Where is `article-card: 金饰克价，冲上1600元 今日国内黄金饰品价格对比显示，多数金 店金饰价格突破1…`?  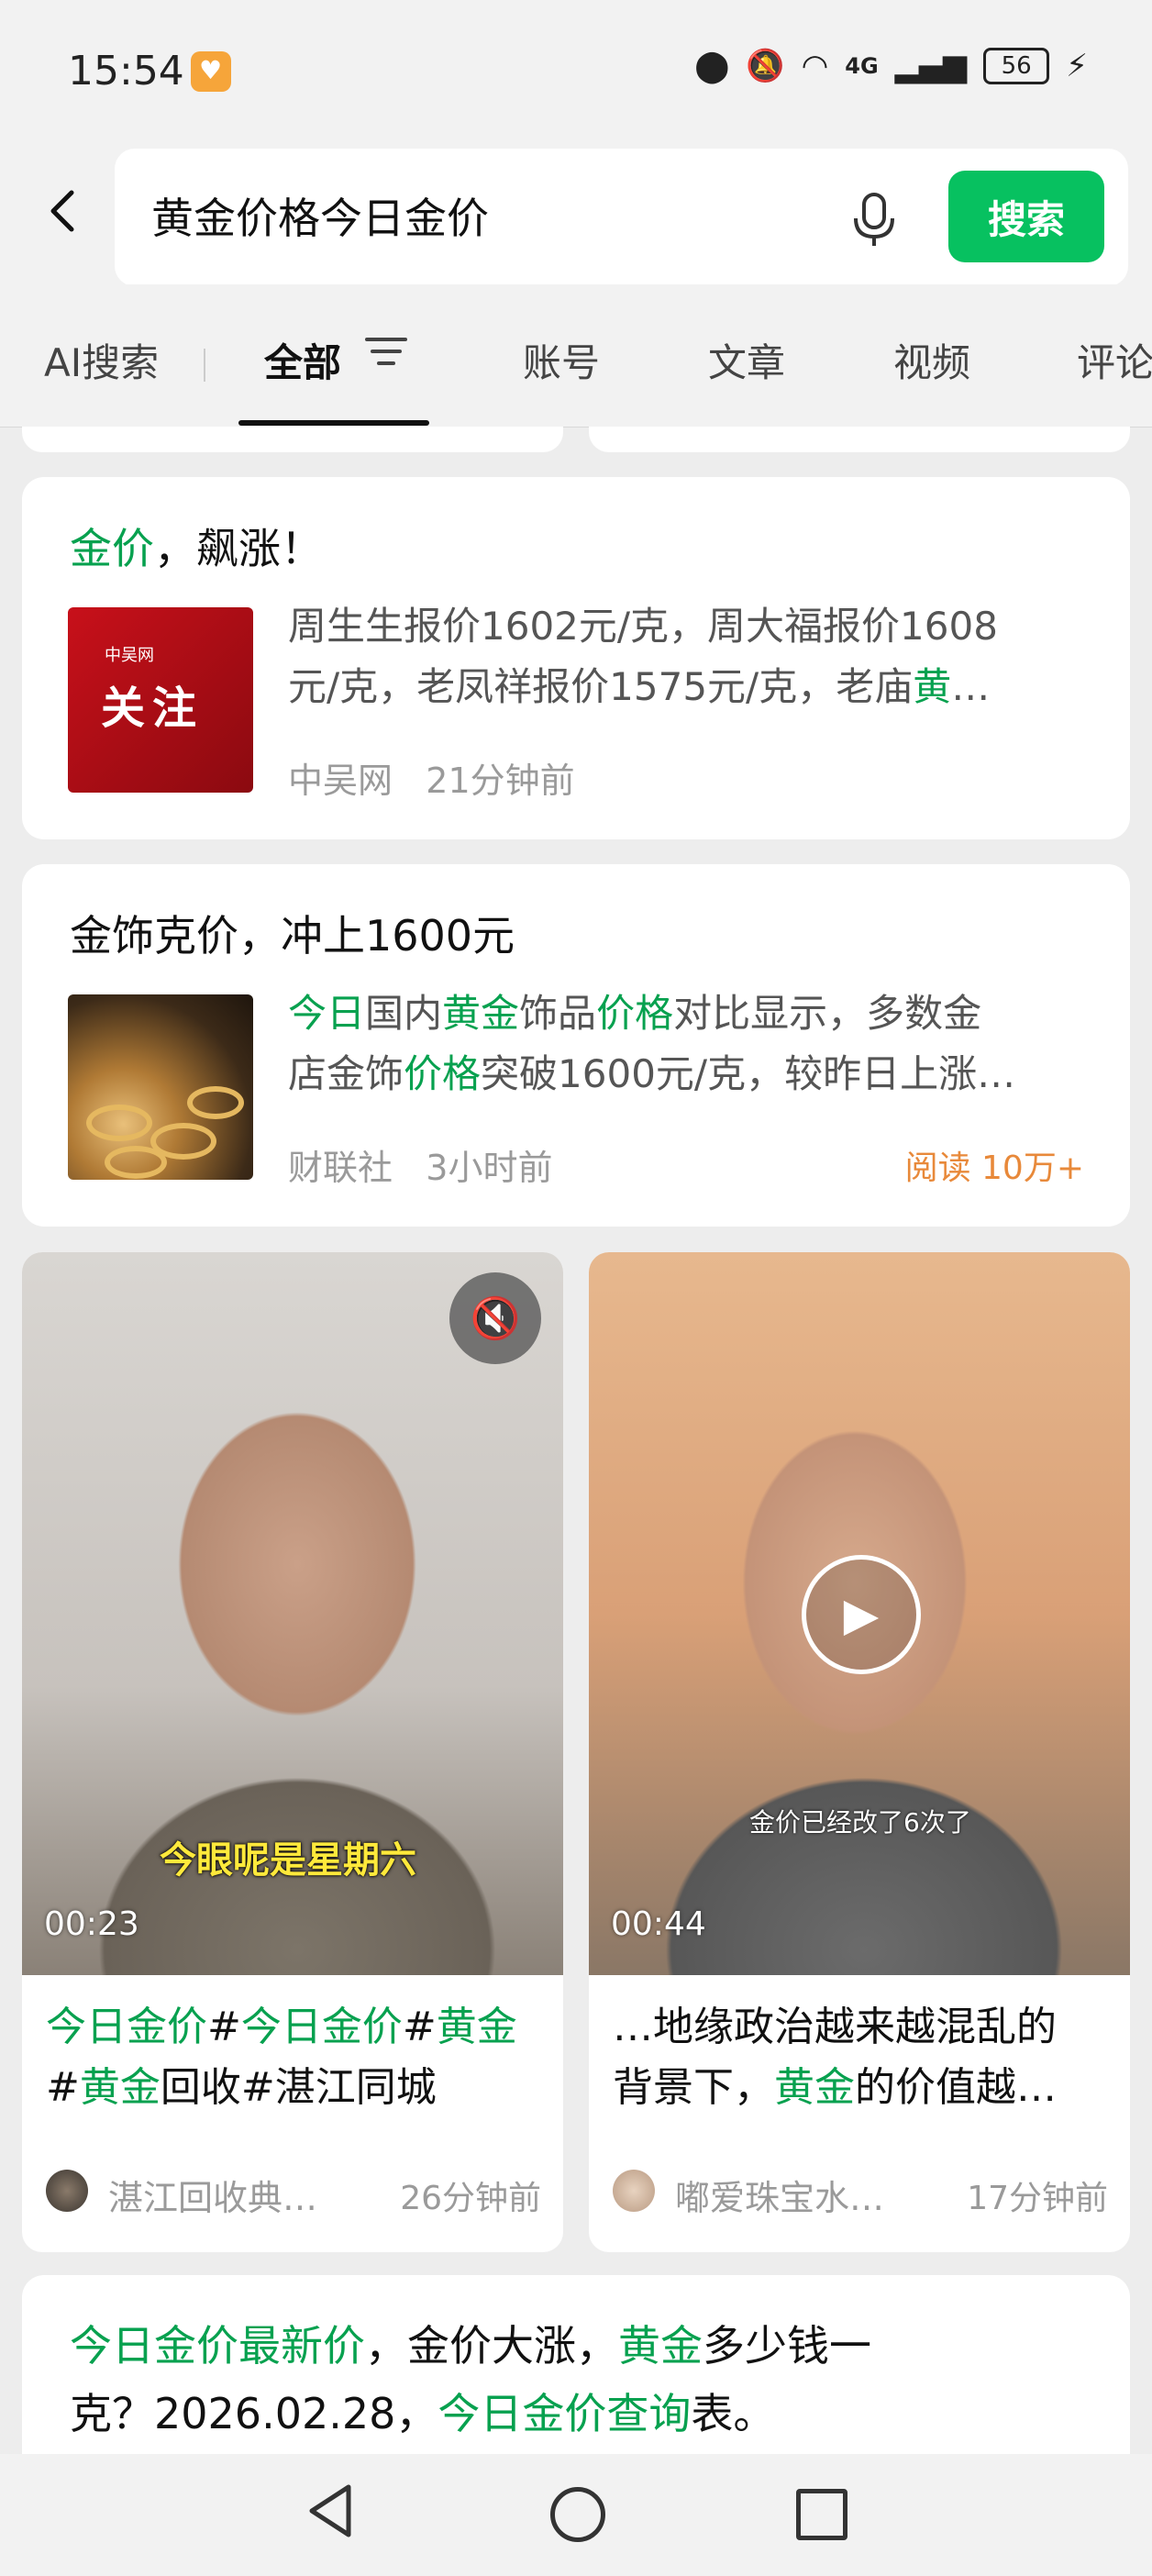 article-card: 金饰克价，冲上1600元 今日国内黄金饰品价格对比显示，多数金 店金饰价格突破1… is located at coordinates (576, 1045).